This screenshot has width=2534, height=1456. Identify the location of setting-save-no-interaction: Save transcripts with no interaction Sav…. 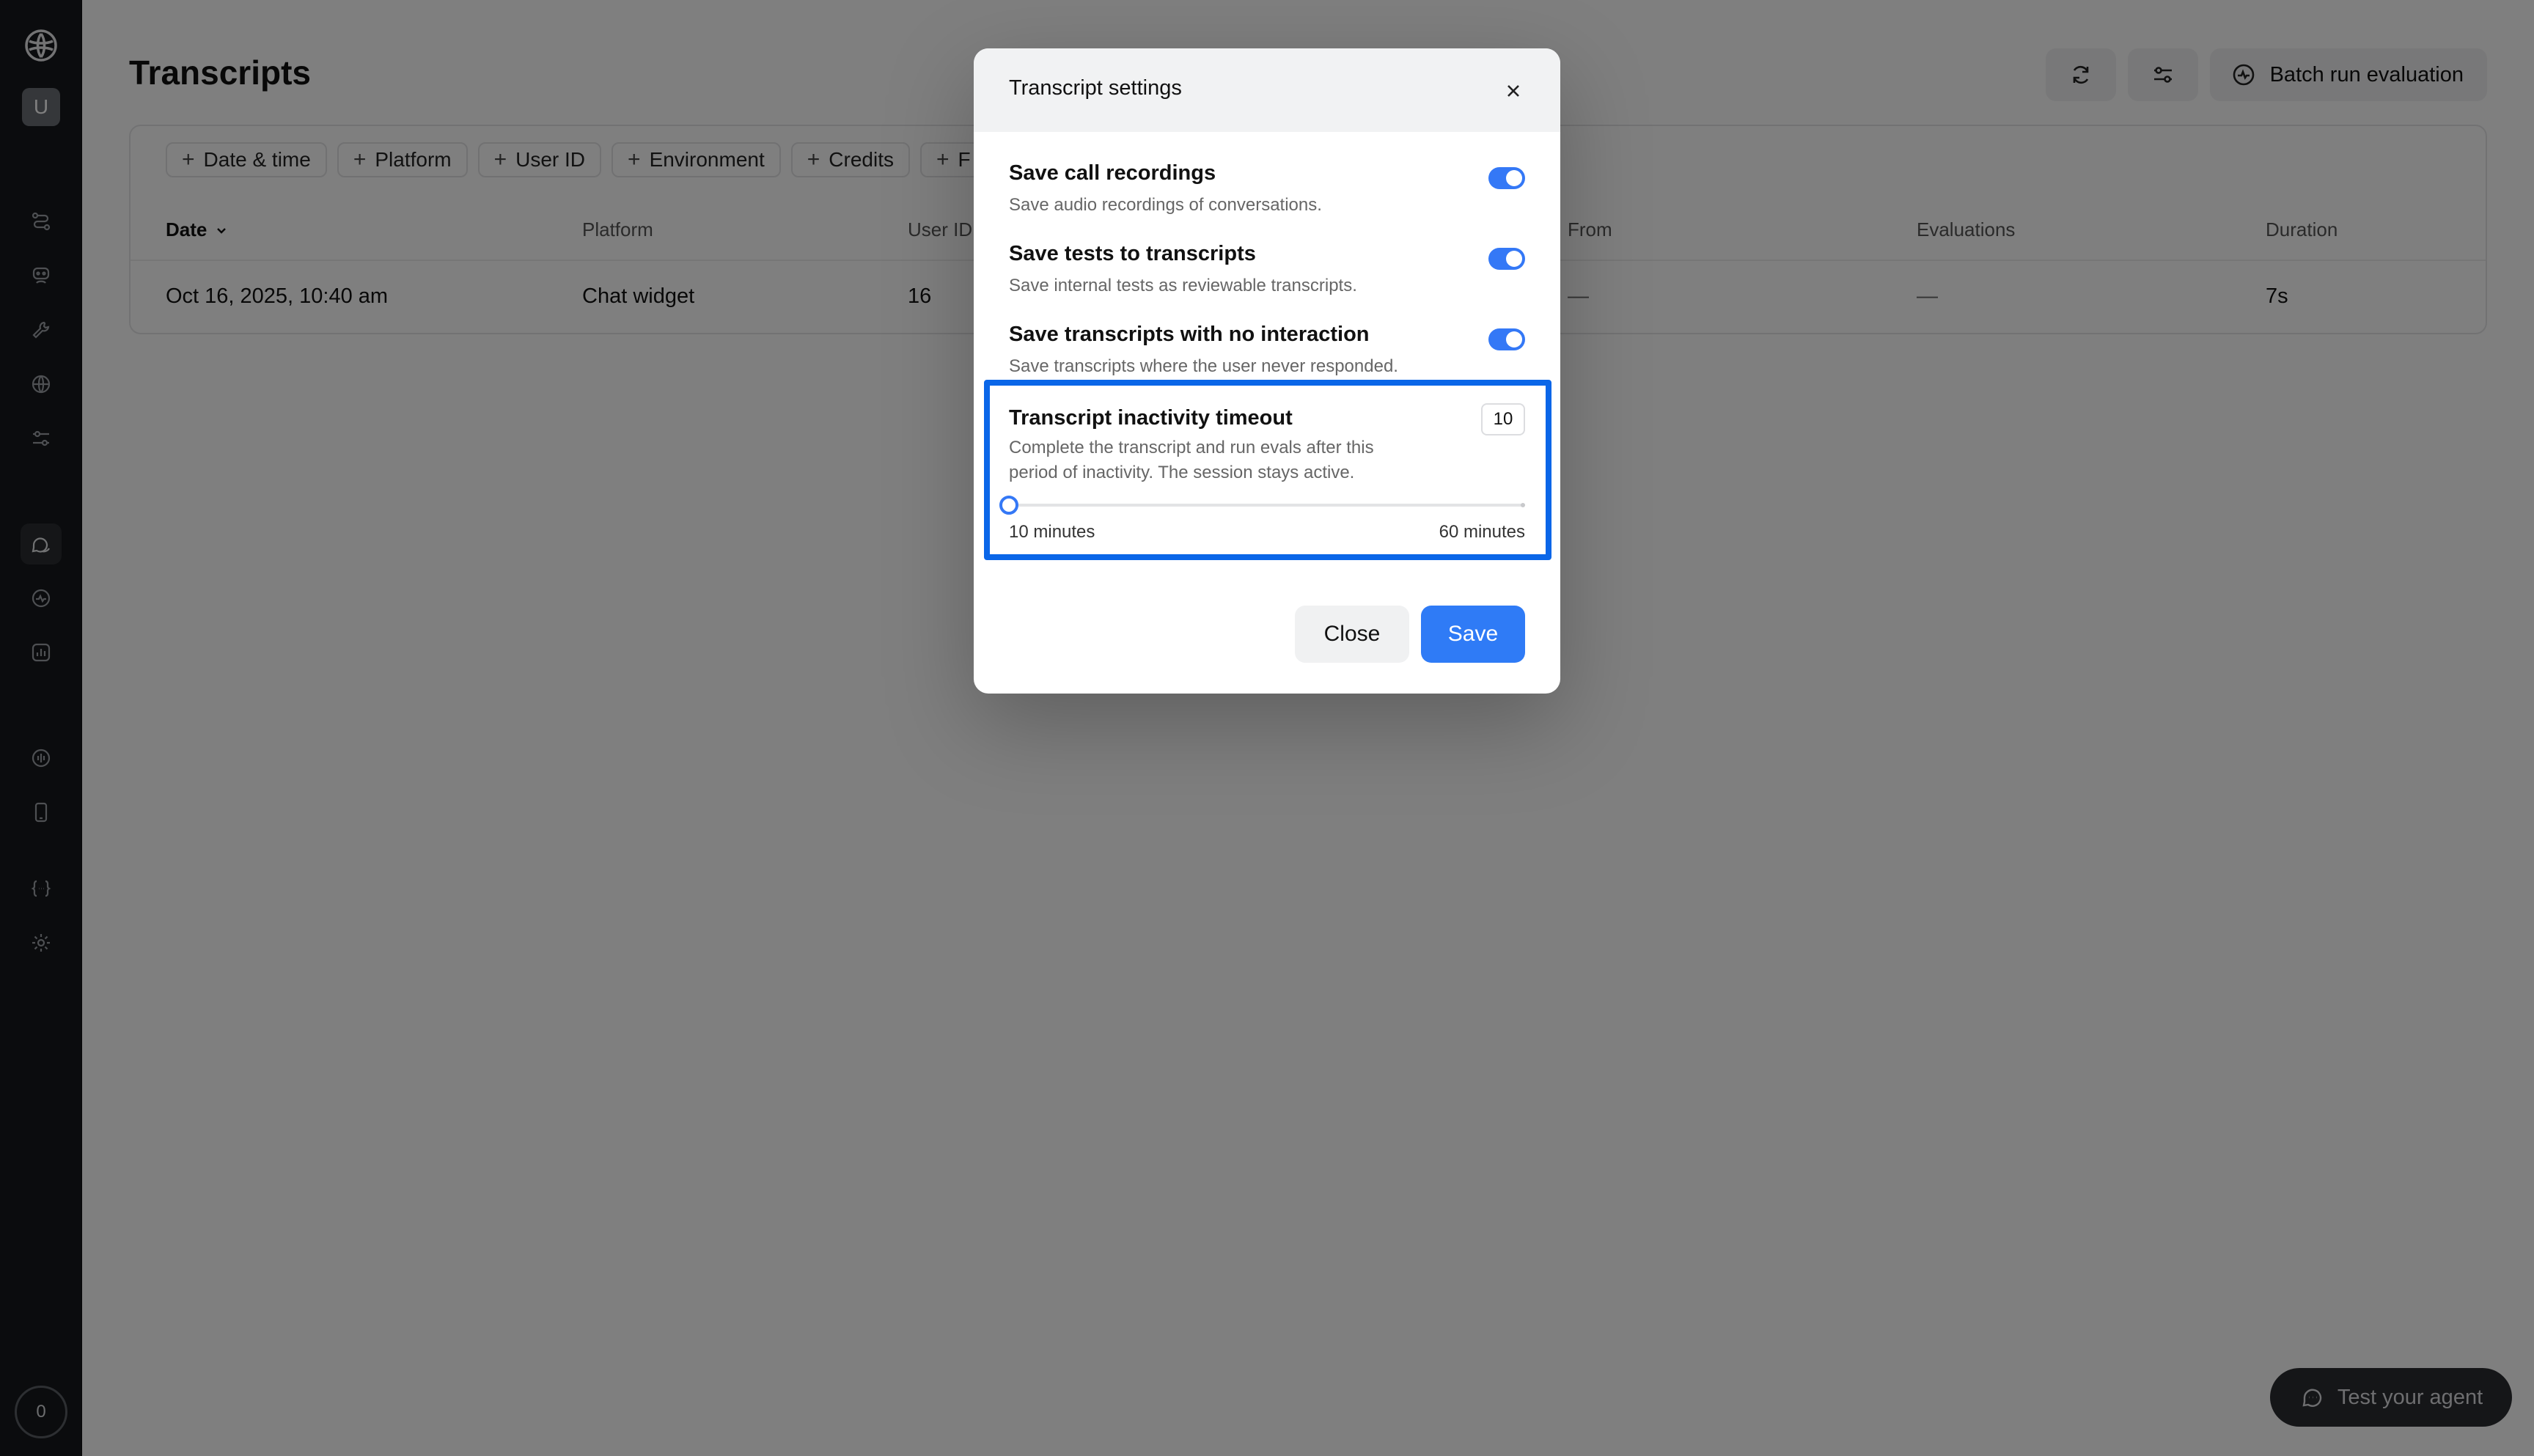
(1267, 351).